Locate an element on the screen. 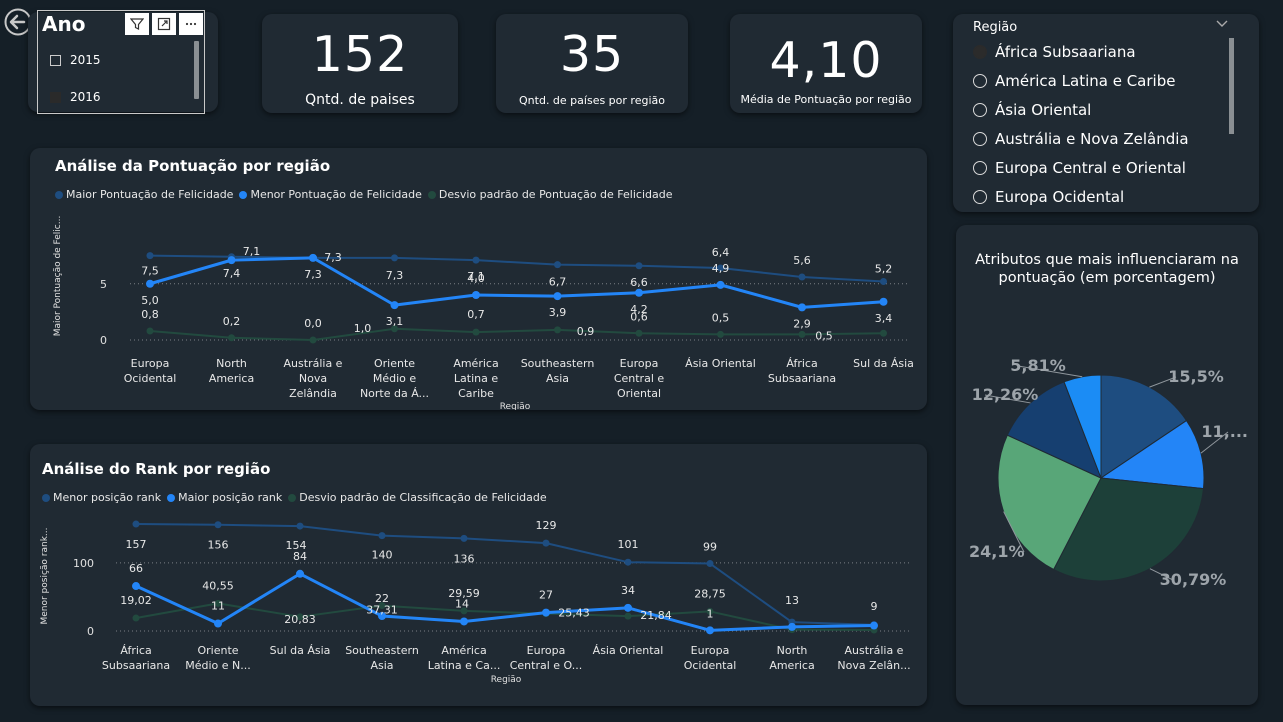 The height and width of the screenshot is (722, 1283). year-option-2016: 2016 is located at coordinates (75, 97).